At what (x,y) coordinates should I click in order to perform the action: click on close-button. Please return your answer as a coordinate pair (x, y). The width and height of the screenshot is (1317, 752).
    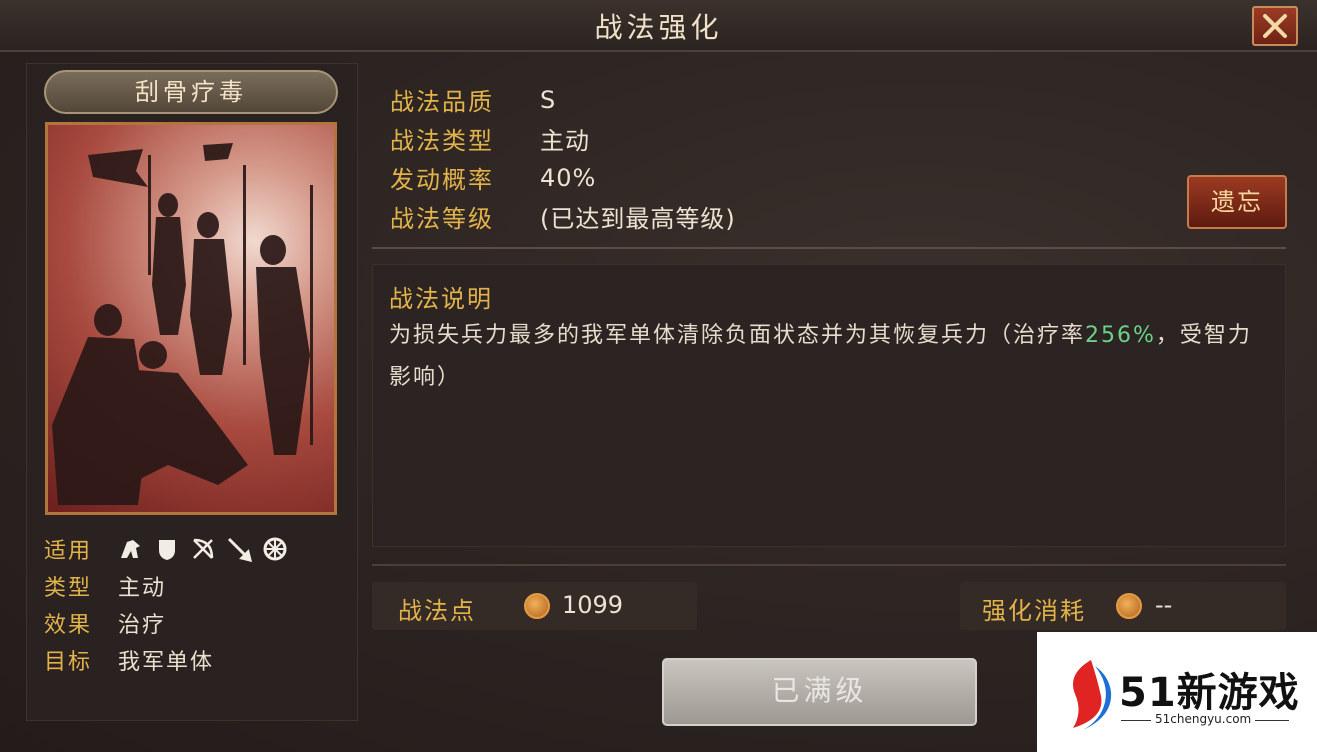
    Looking at the image, I should click on (1275, 26).